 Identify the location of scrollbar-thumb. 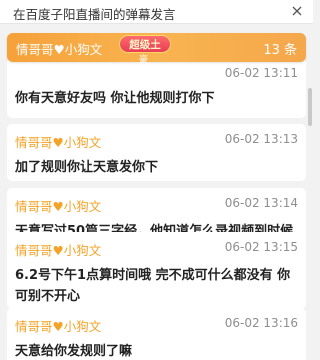
(310, 107).